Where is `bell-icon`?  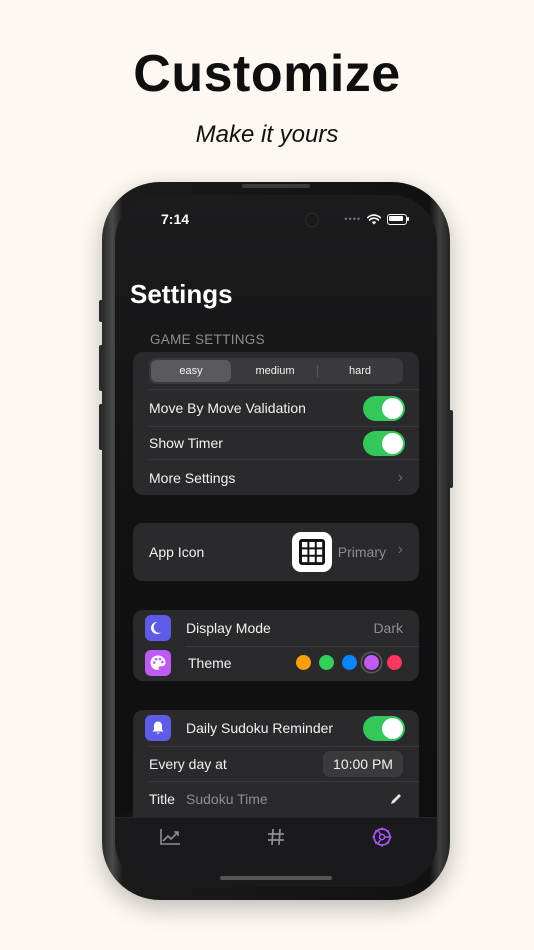
bell-icon is located at coordinates (158, 728).